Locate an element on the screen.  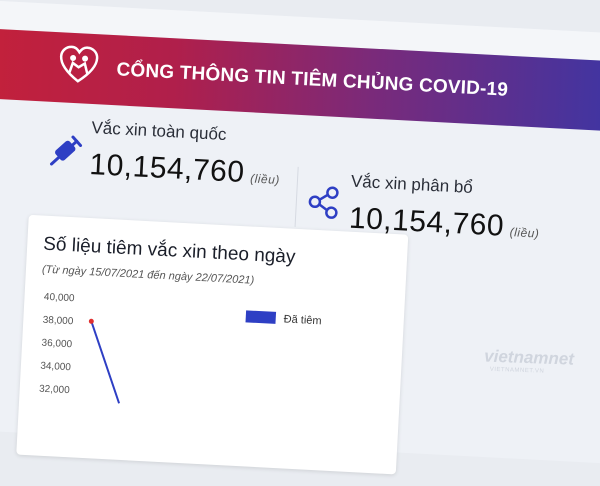
vietnamnet-watermark: vietnamnet VIETNAMNET.VN is located at coordinates (525, 364).